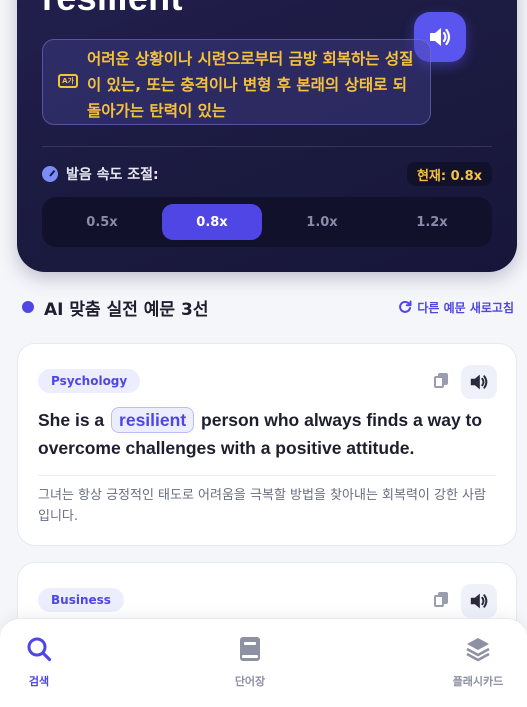 This screenshot has height=707, width=527. I want to click on speed-control-header: 발음 속도 조절: 현재: 0.8x, so click(267, 174).